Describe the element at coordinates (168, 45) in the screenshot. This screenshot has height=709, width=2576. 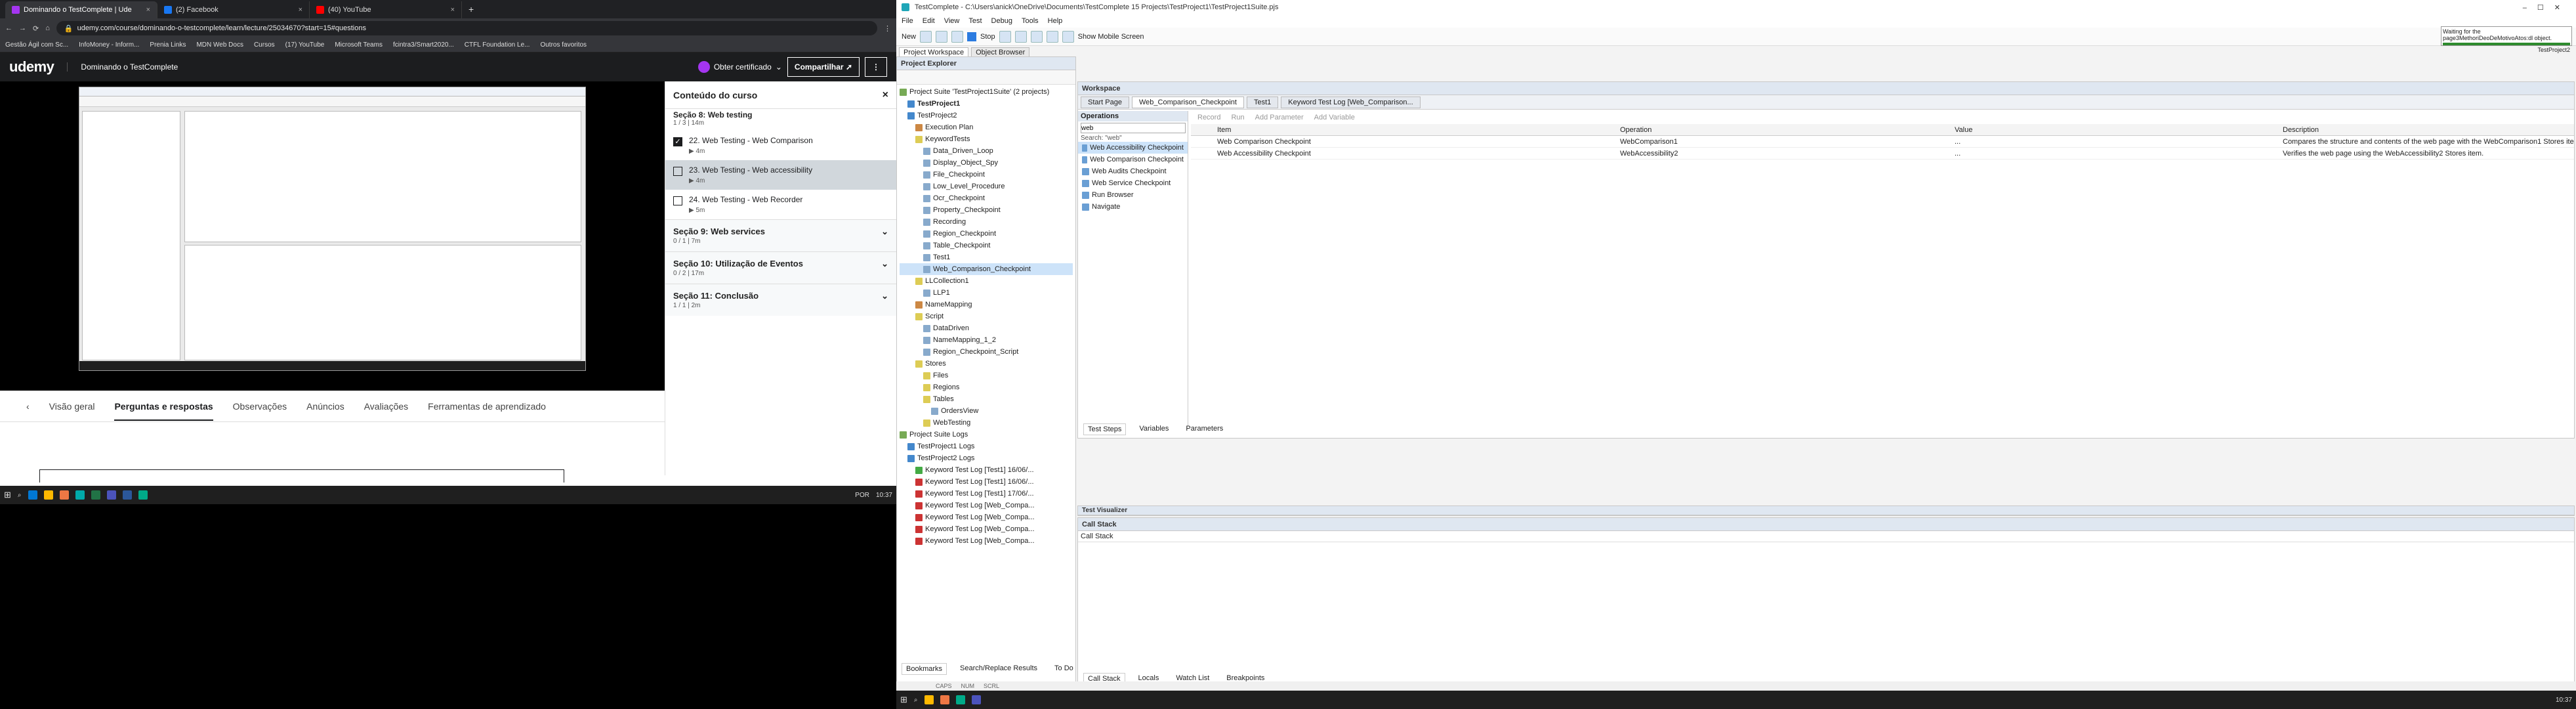
I see `bookmark-item: Prenia Links` at that location.